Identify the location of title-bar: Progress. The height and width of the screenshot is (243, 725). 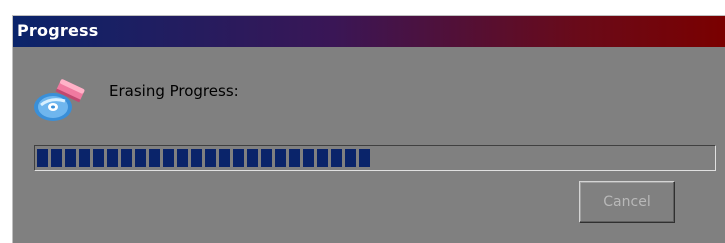
(369, 31).